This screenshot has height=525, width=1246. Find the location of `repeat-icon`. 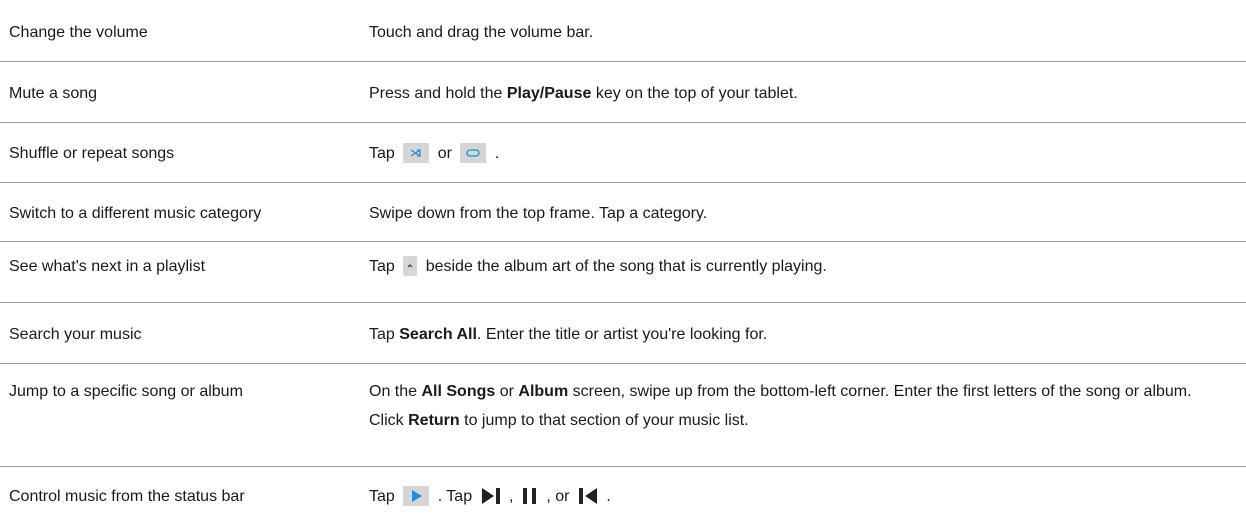

repeat-icon is located at coordinates (473, 152).